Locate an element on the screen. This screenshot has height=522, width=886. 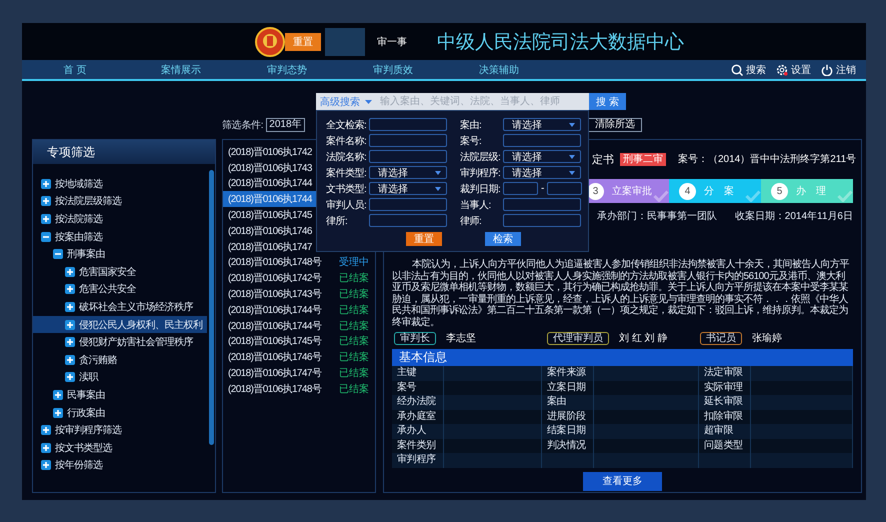
collapse-icon is located at coordinates (46, 237).